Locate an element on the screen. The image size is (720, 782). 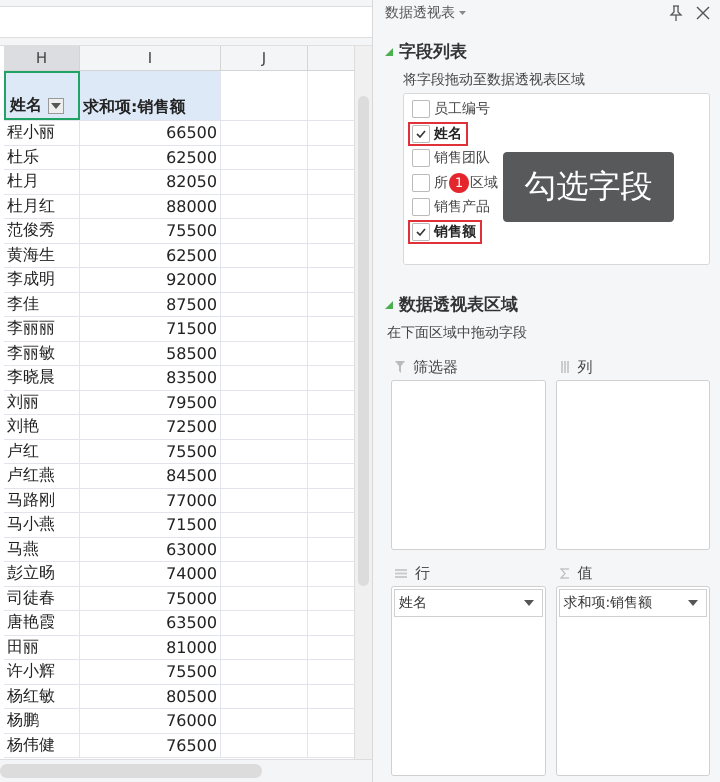
column-header: H is located at coordinates (42, 58).